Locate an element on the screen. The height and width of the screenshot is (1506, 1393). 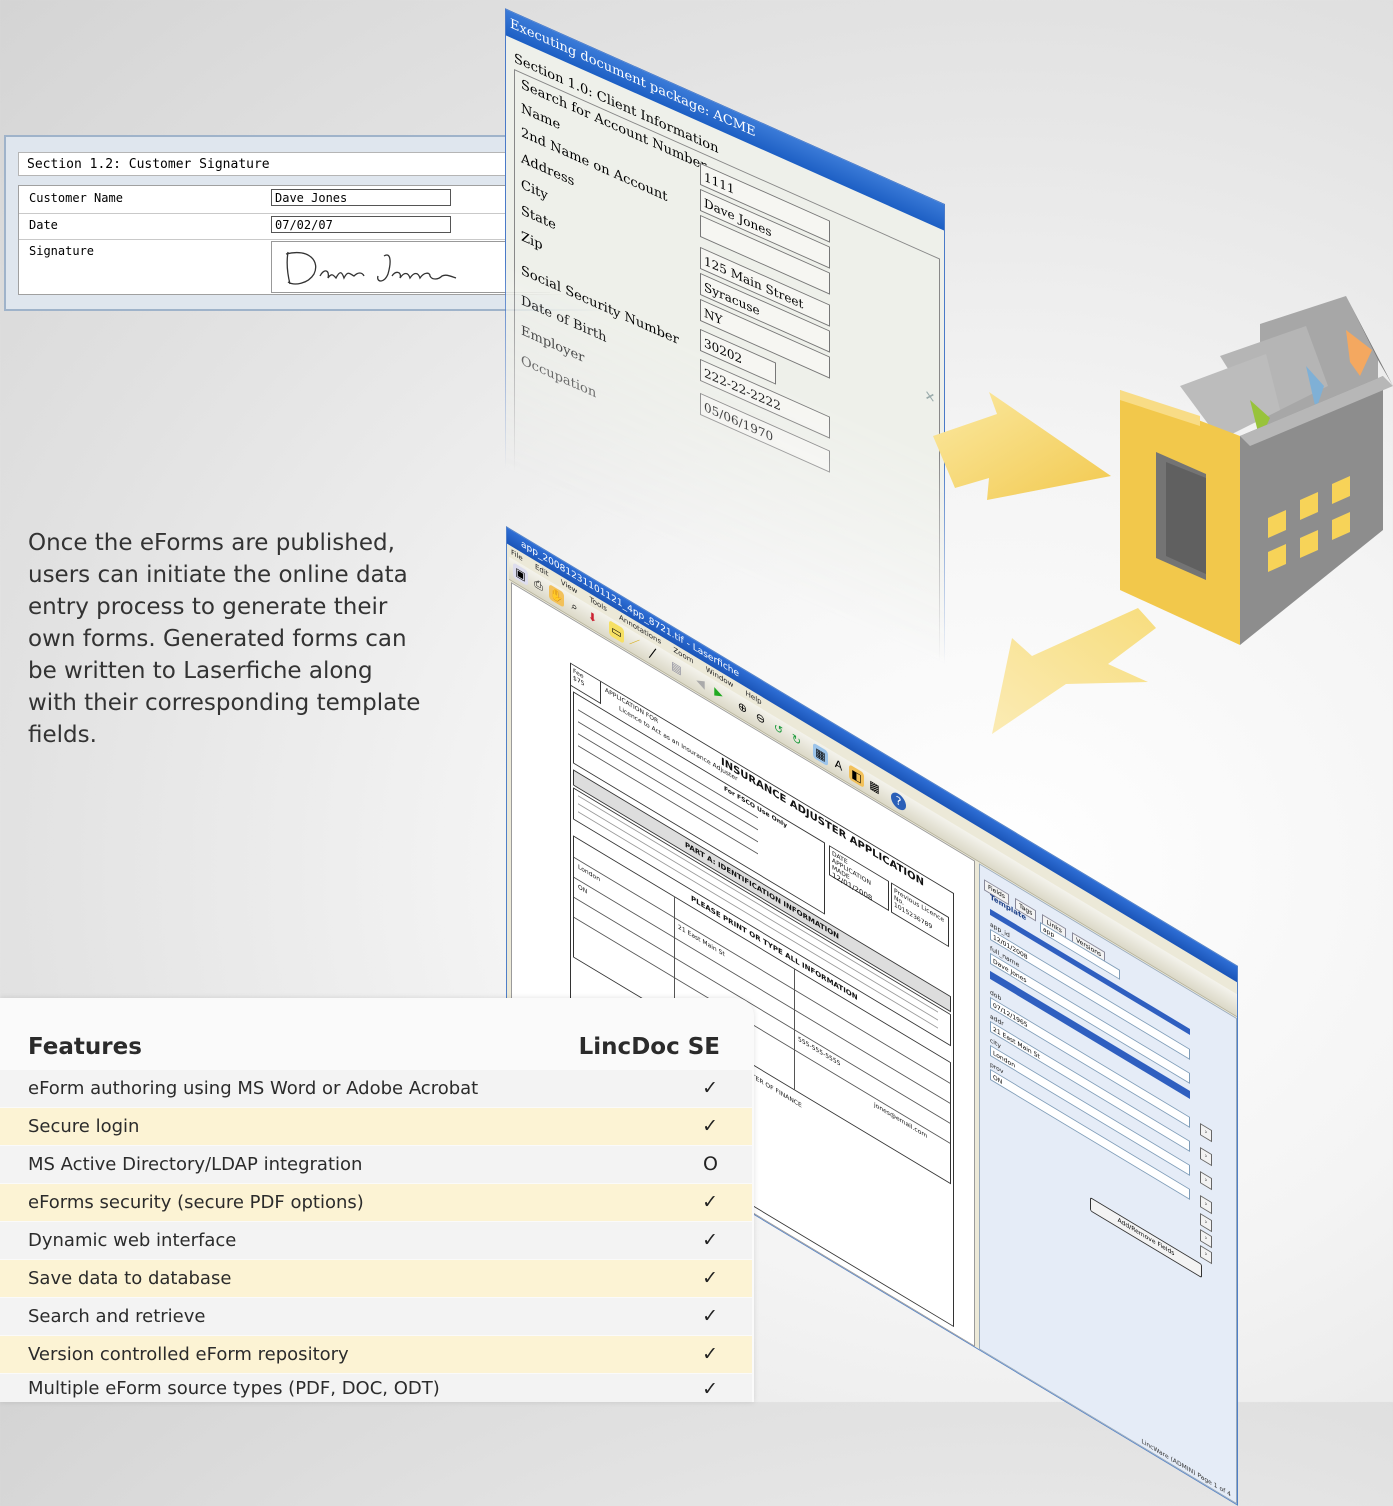
feature-name: Secure login is located at coordinates (84, 1126).